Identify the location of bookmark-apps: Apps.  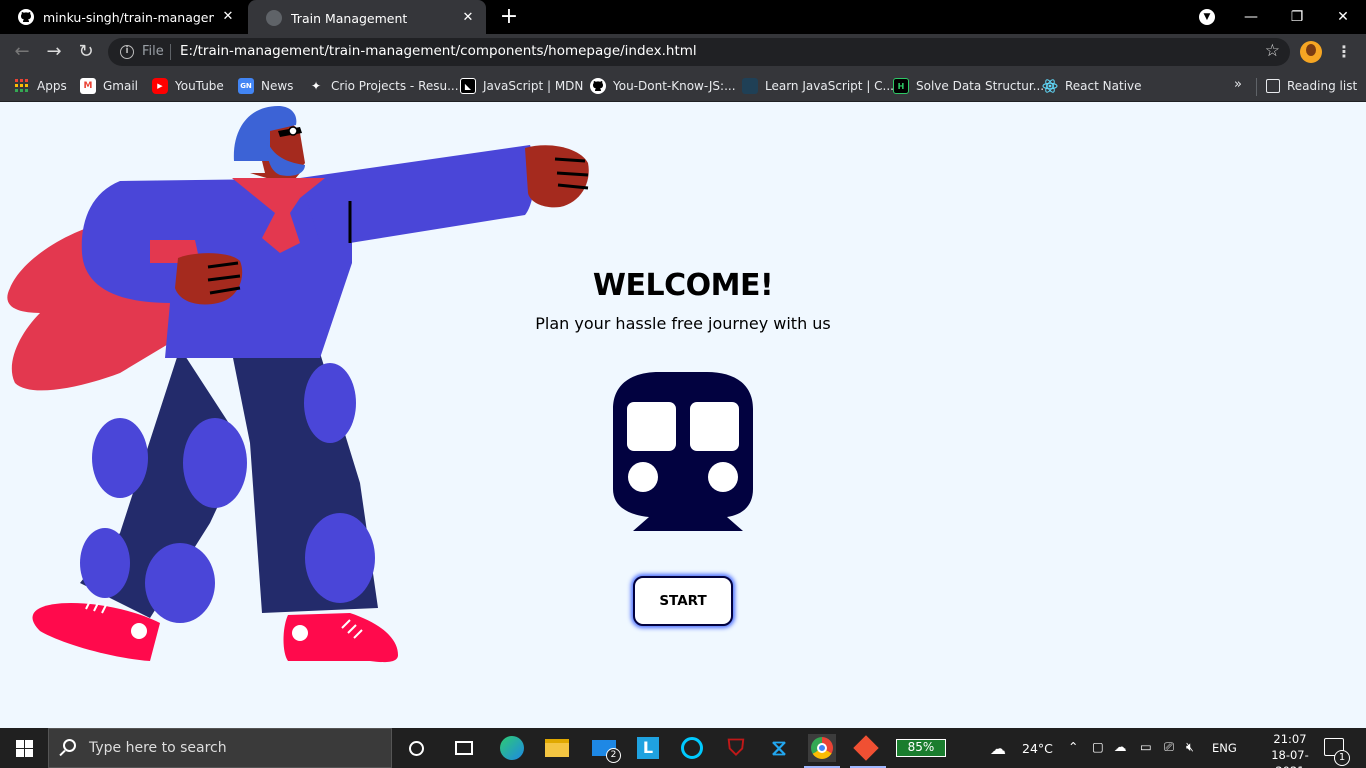
(40, 86).